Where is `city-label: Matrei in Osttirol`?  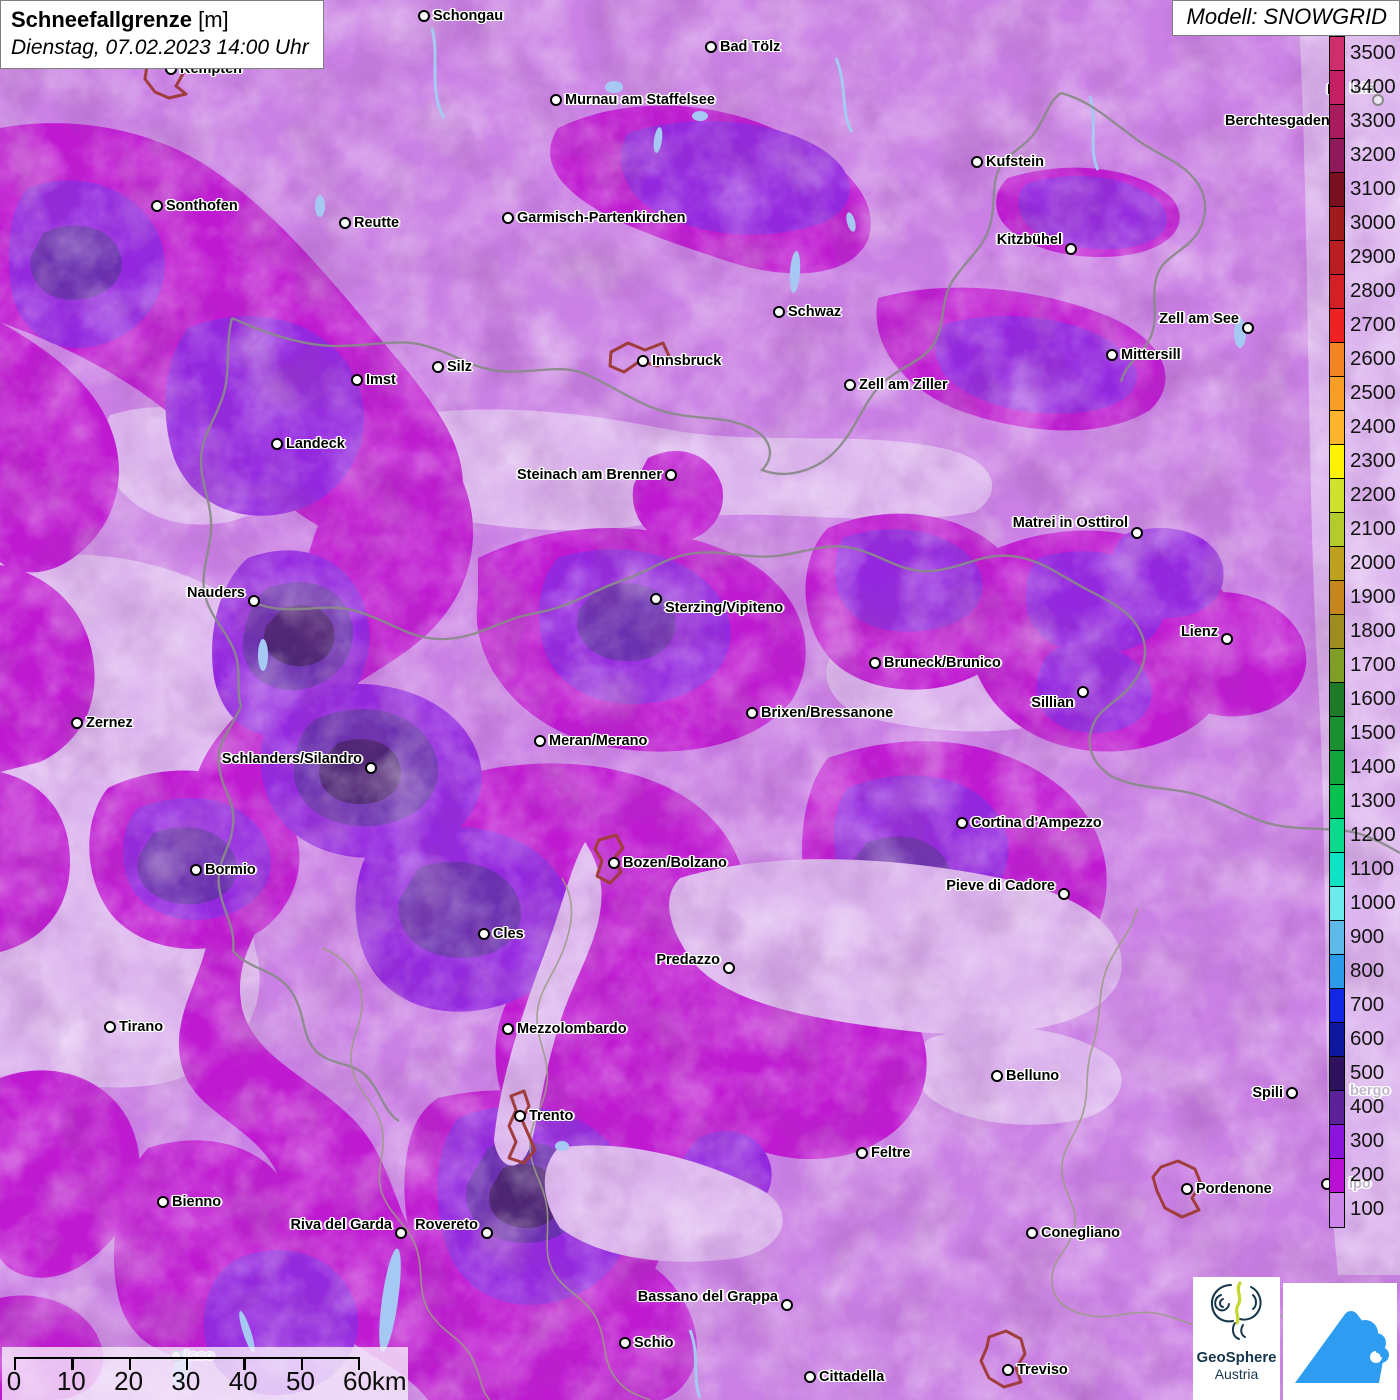 city-label: Matrei in Osttirol is located at coordinates (1070, 522).